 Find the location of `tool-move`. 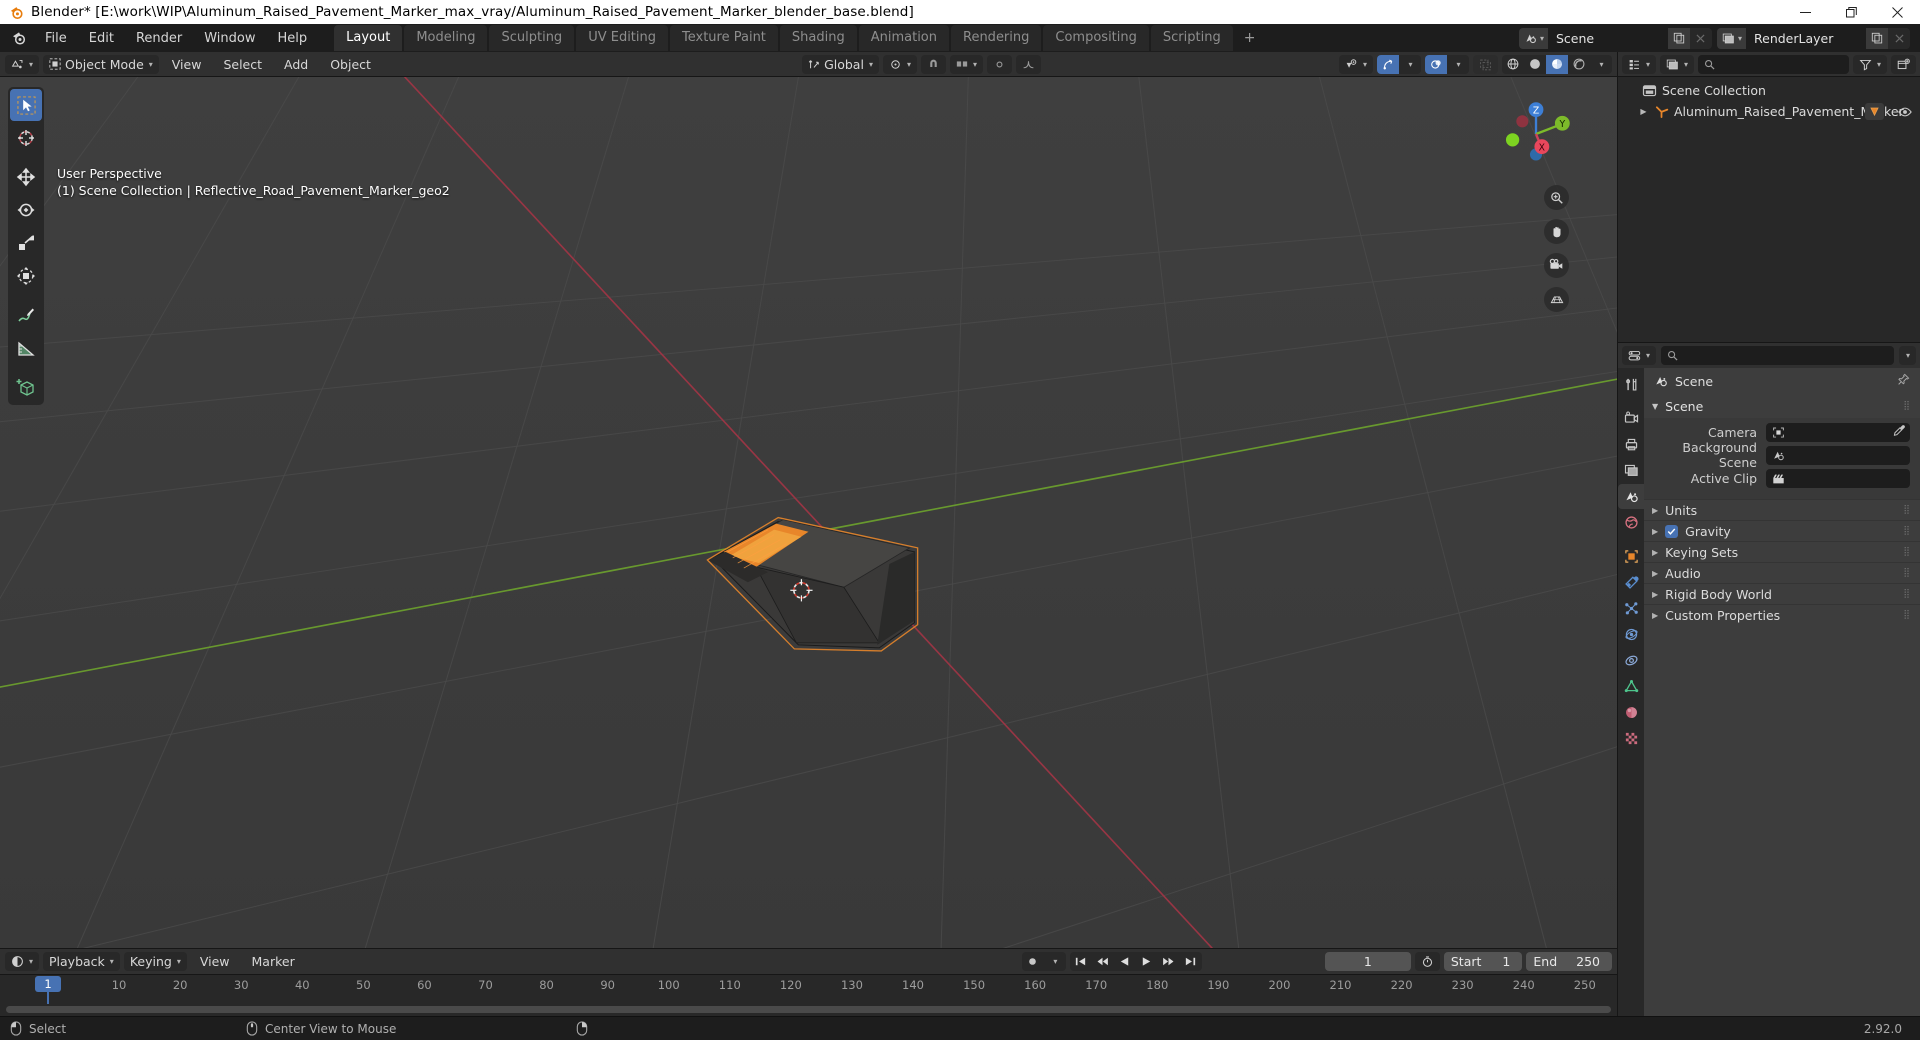

tool-move is located at coordinates (26, 177).